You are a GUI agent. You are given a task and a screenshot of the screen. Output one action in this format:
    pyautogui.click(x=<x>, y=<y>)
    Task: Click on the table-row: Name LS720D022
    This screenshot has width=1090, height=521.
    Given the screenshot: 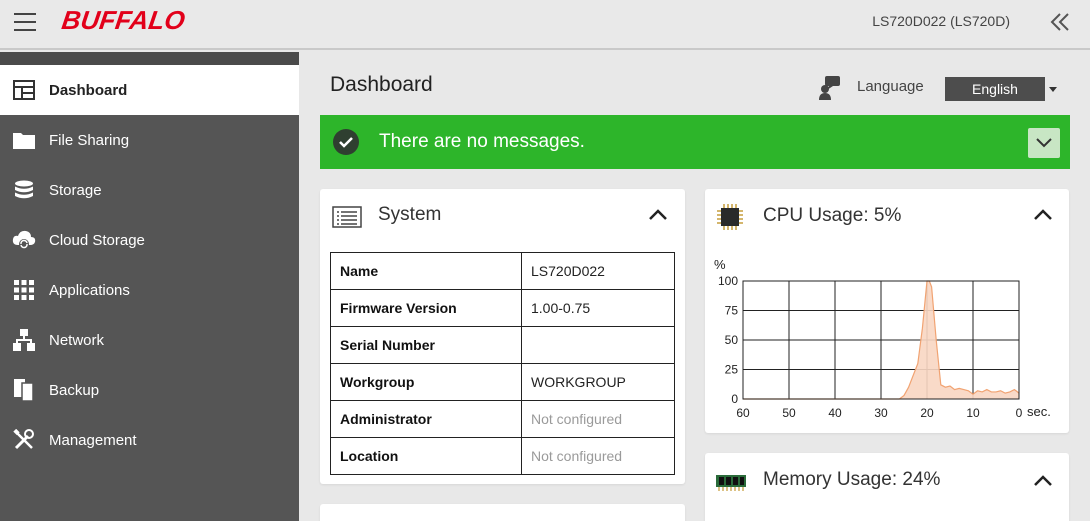 What is the action you would take?
    pyautogui.click(x=502, y=271)
    